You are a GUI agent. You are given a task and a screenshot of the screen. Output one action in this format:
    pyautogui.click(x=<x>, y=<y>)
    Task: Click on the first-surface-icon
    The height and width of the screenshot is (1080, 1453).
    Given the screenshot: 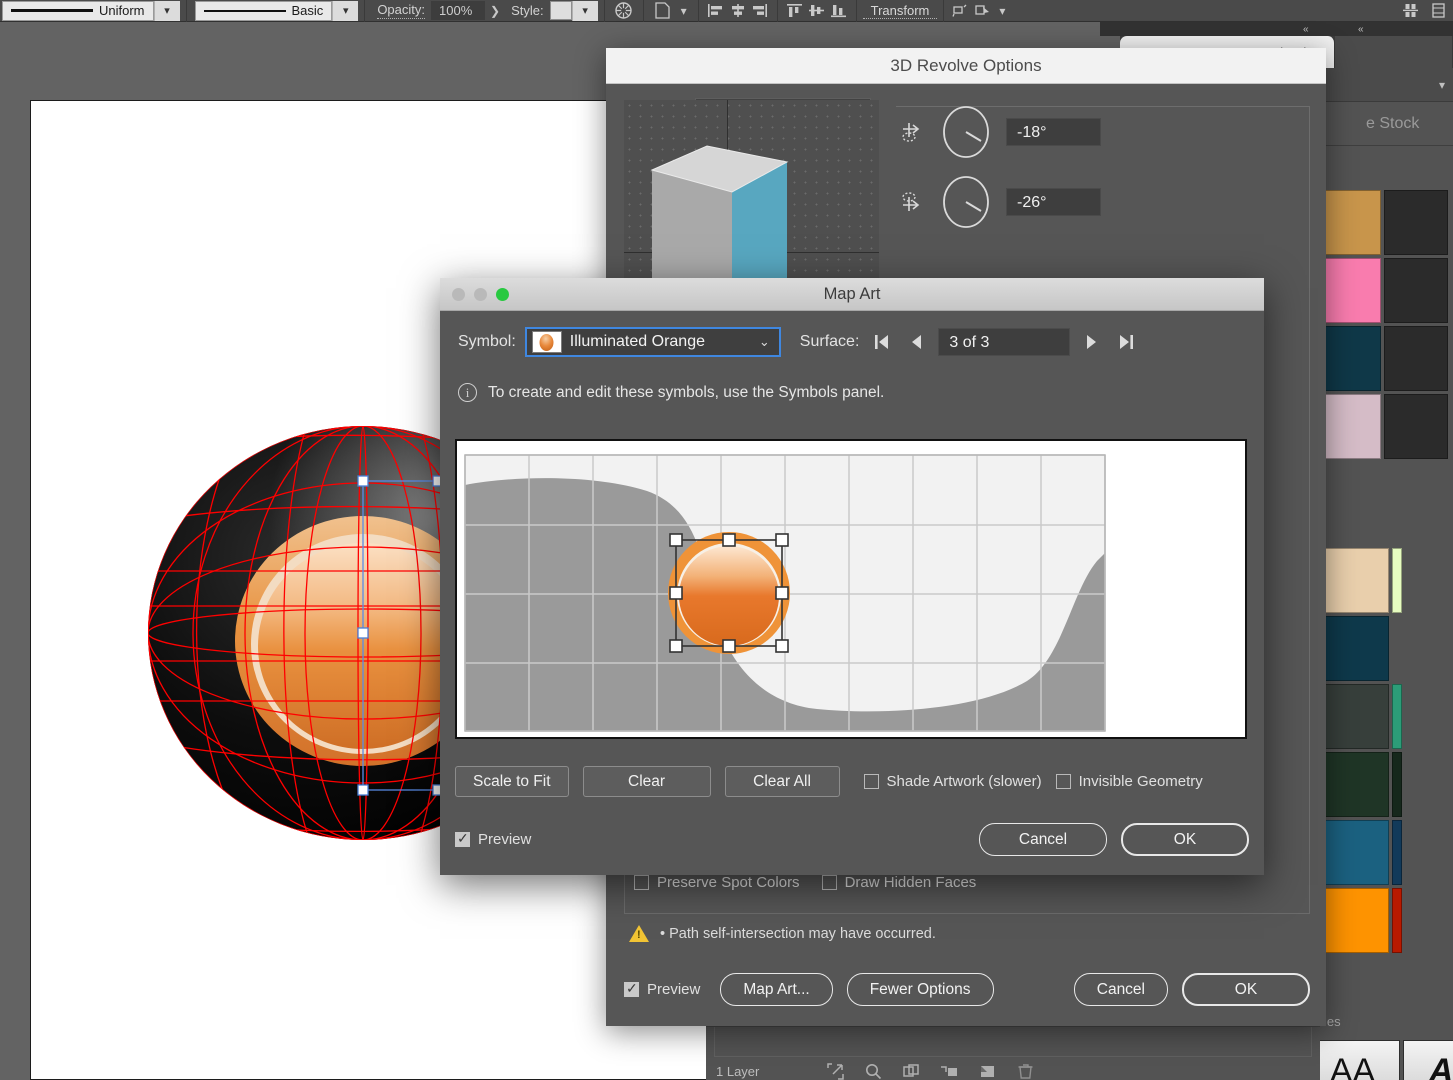 What is the action you would take?
    pyautogui.click(x=881, y=342)
    